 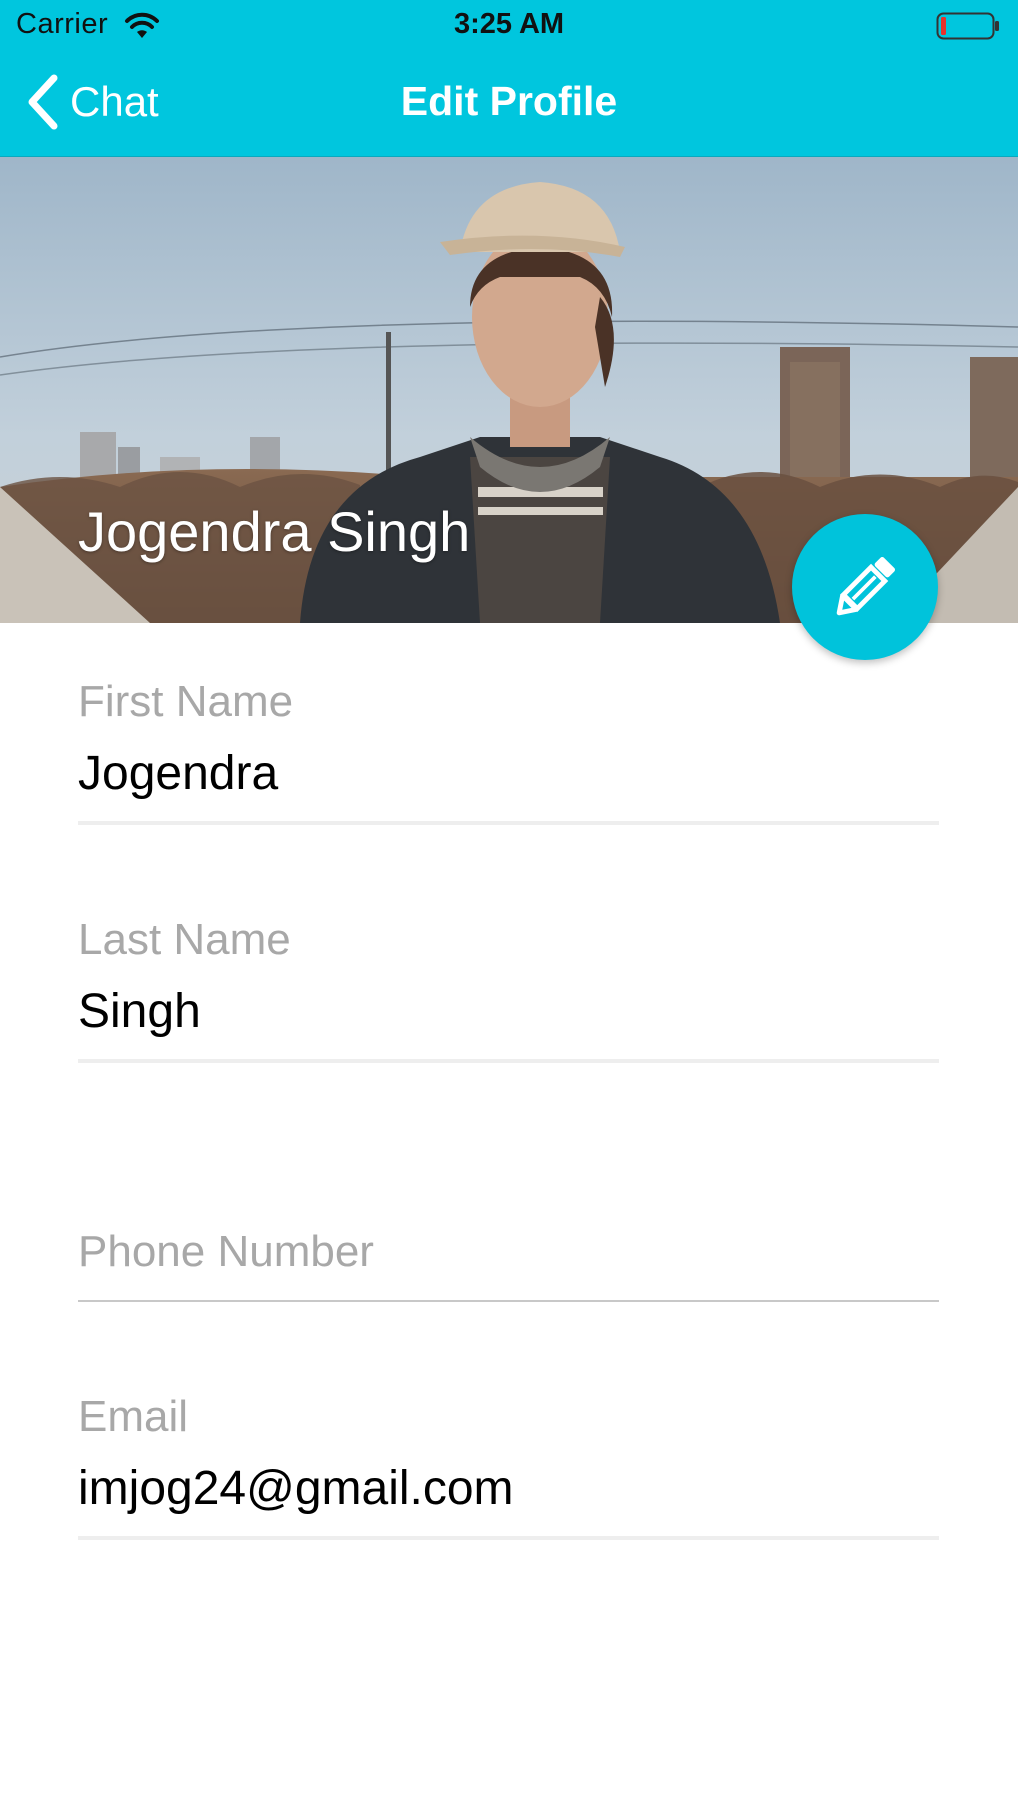 I want to click on phone-number-input: Phone Number, so click(x=508, y=1252).